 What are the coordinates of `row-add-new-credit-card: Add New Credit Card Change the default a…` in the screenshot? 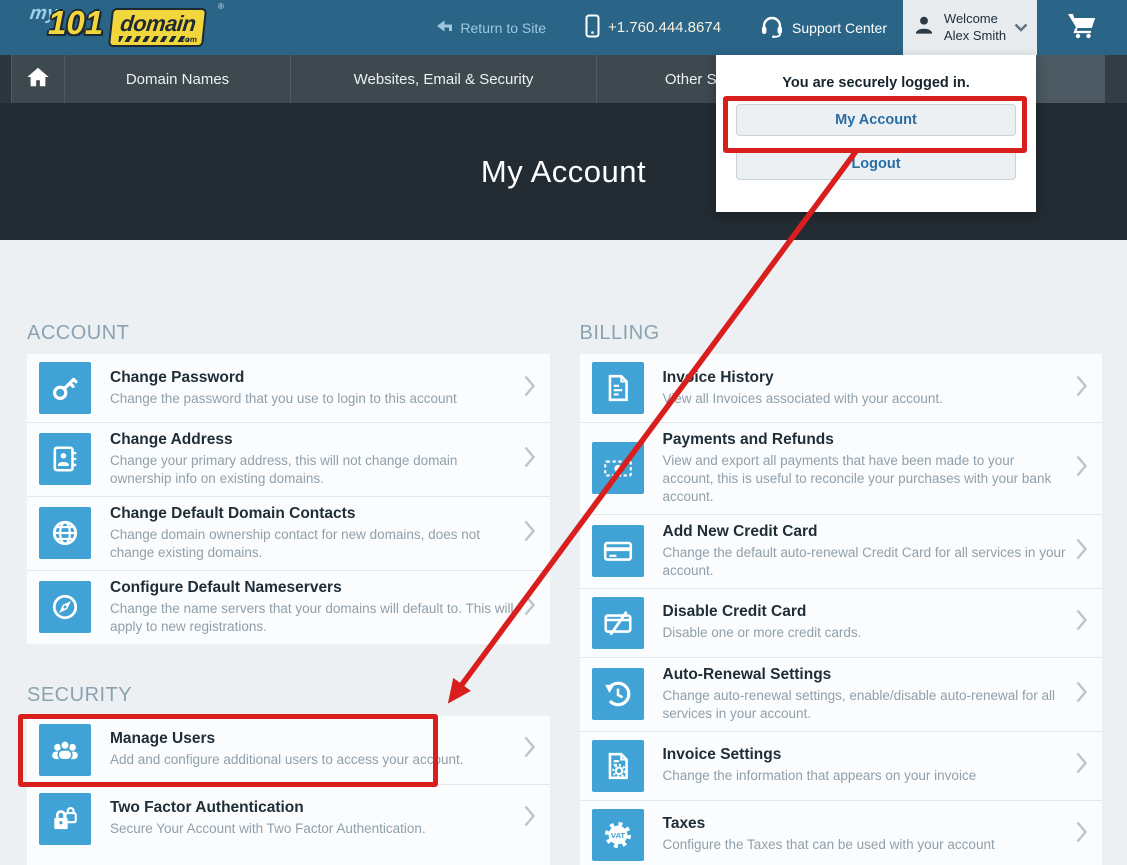 It's located at (840, 550).